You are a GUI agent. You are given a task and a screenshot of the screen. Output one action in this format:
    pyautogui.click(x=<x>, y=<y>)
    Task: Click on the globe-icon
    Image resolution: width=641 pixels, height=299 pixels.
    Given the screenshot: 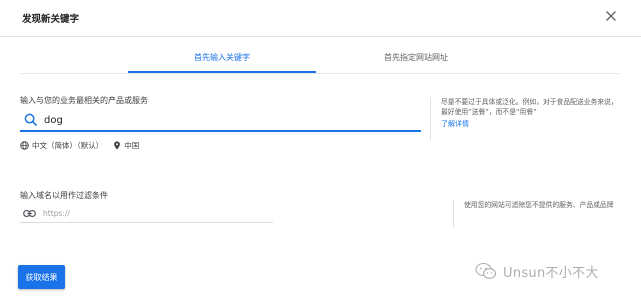 What is the action you would take?
    pyautogui.click(x=24, y=145)
    